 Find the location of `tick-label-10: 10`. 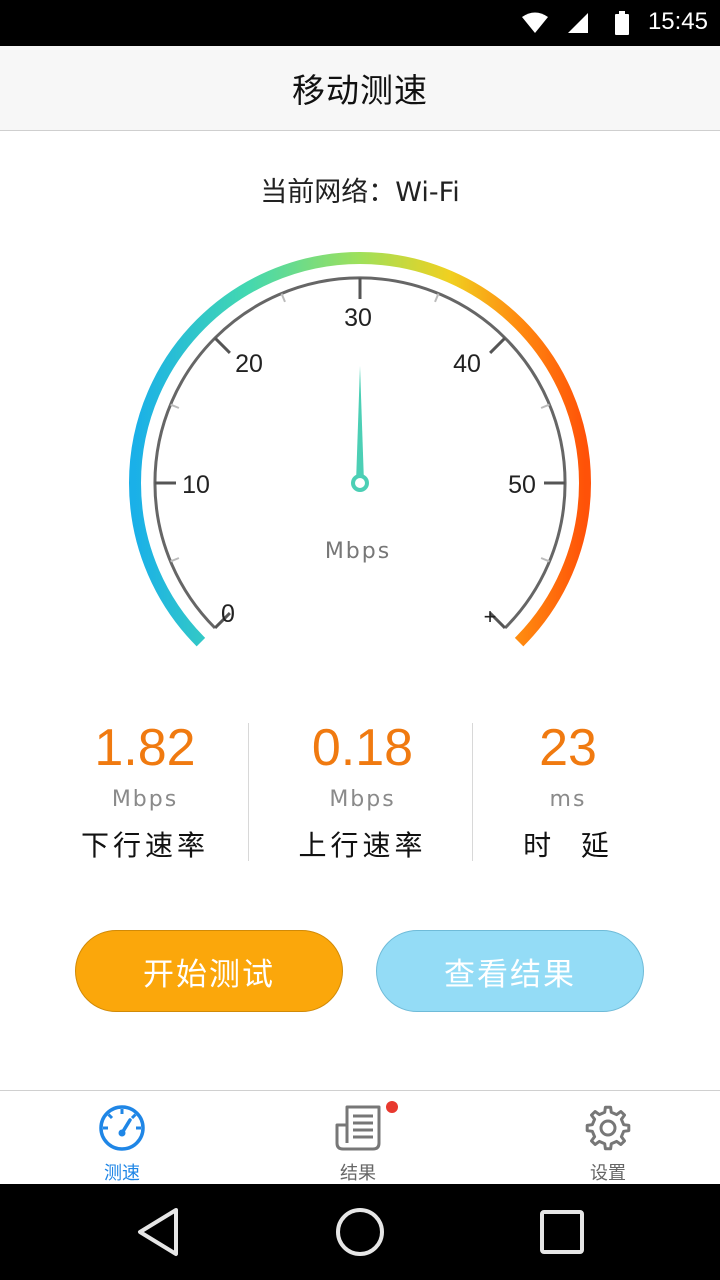

tick-label-10: 10 is located at coordinates (196, 485).